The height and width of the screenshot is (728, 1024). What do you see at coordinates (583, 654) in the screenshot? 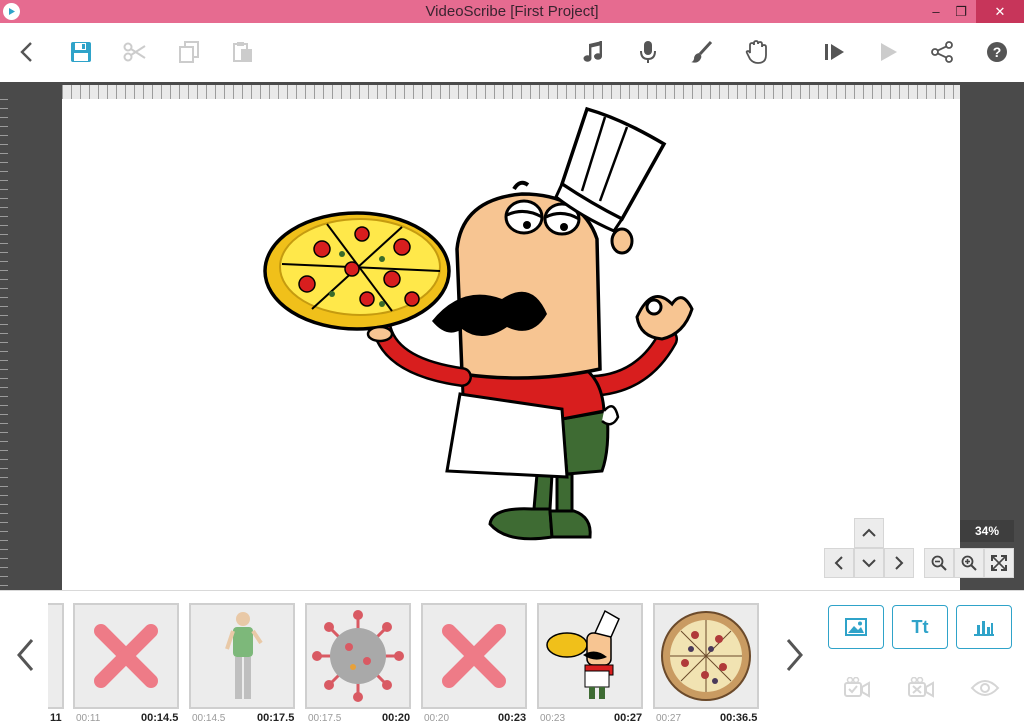
I see `chef-image` at bounding box center [583, 654].